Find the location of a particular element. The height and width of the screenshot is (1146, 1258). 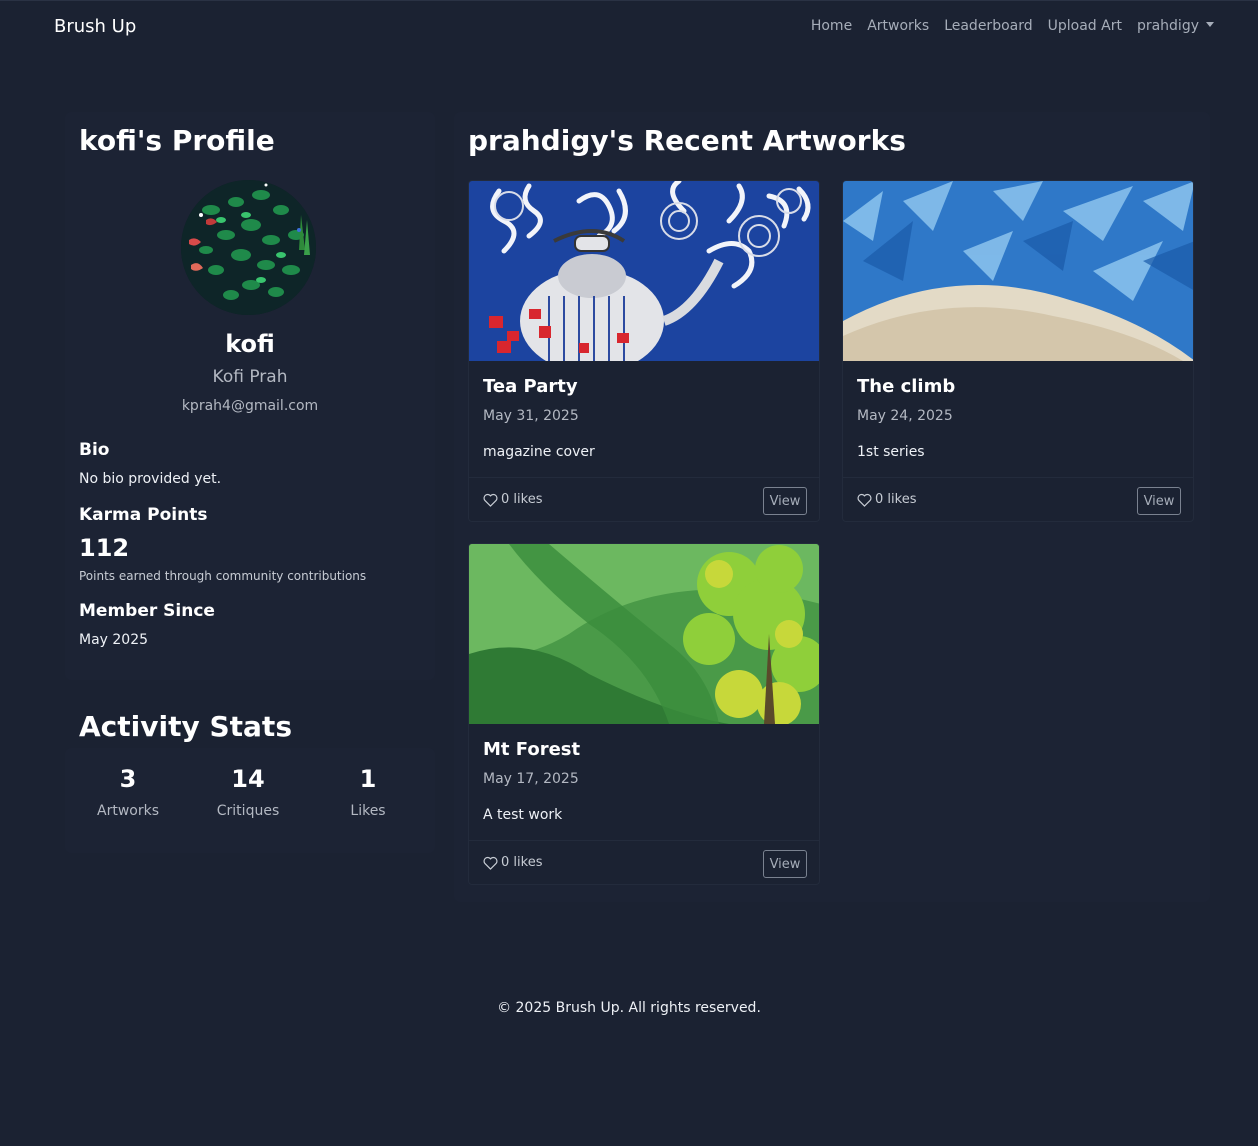

artwork-date: May 24, 2025 is located at coordinates (905, 416).